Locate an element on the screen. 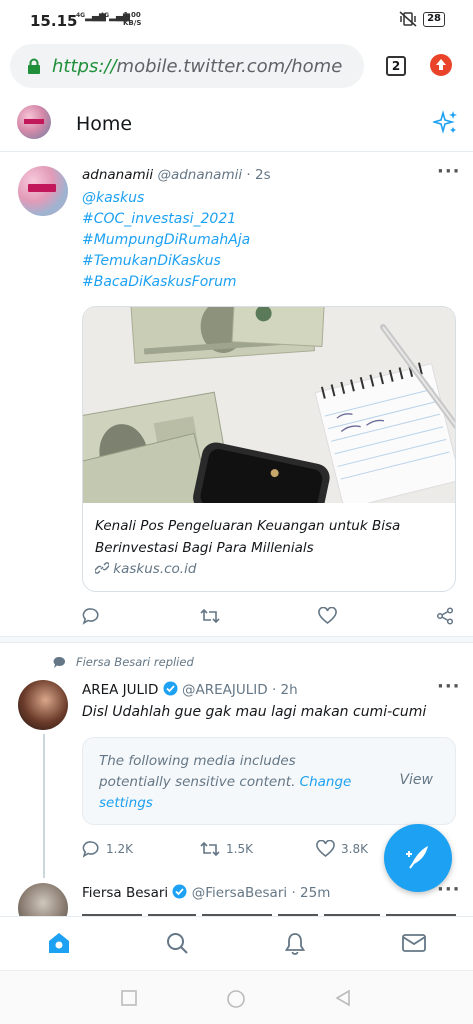 Image resolution: width=473 pixels, height=1024 pixels. cut-off-text-shape is located at coordinates (269, 915).